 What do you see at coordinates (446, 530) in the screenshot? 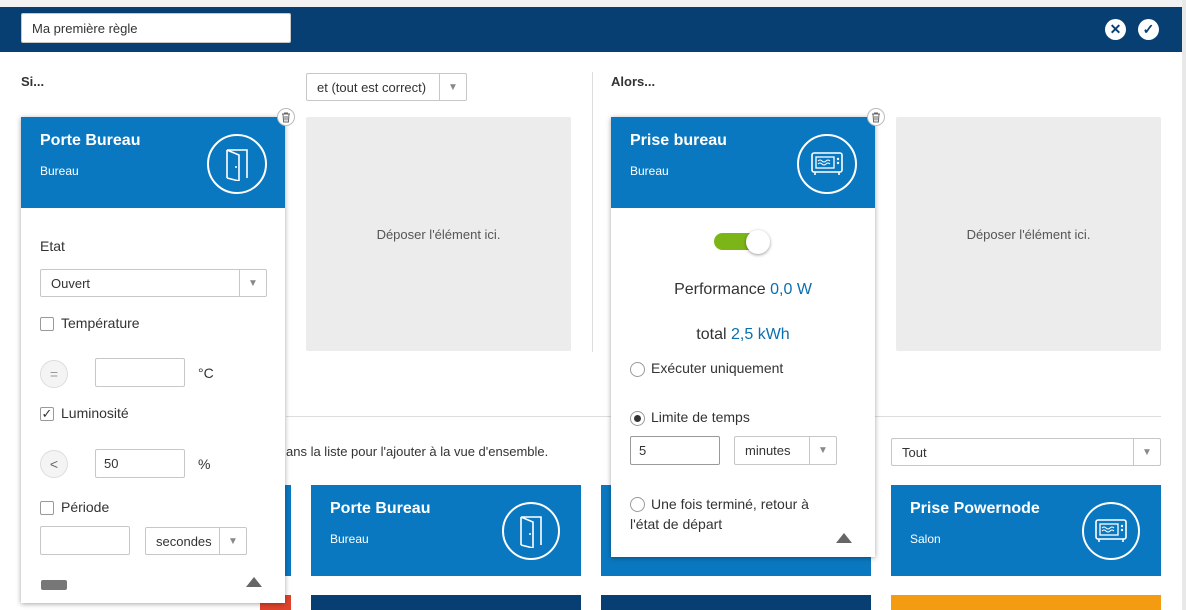
I see `device-card: Porte Bureau Bureau` at bounding box center [446, 530].